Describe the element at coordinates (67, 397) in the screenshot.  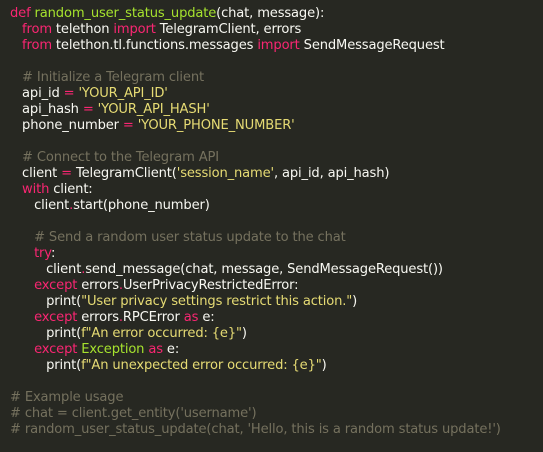
I see `comment: # Example usage` at that location.